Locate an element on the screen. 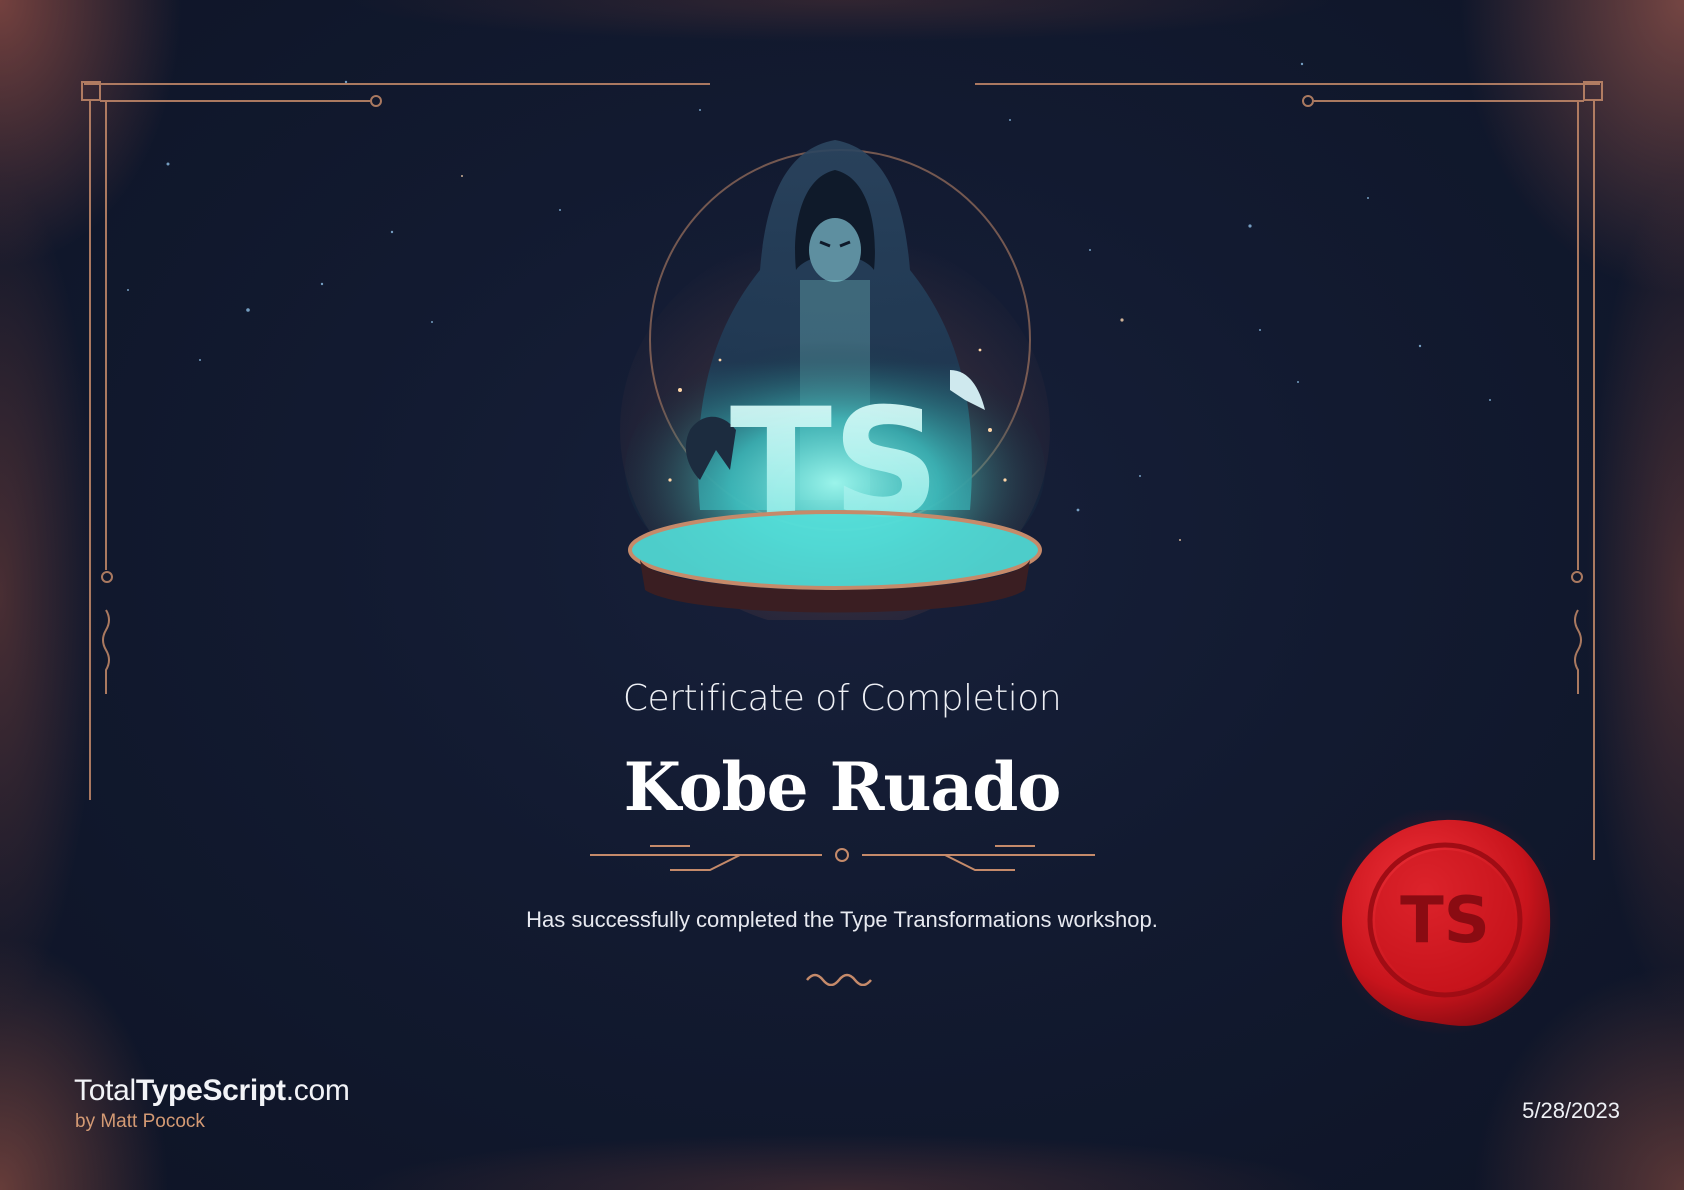  seal-text: TS is located at coordinates (1445, 921).